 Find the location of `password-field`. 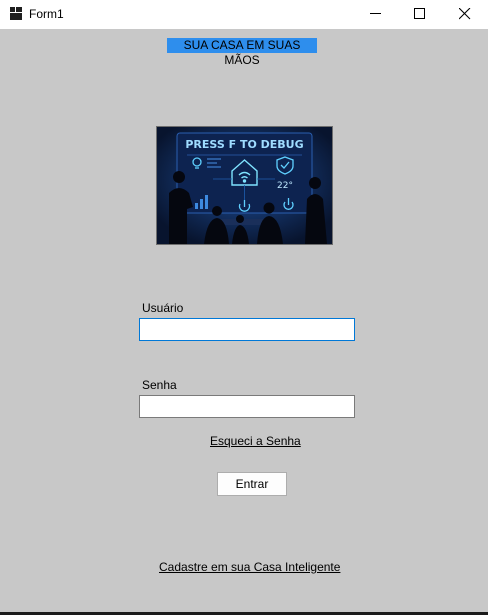

password-field is located at coordinates (247, 406).